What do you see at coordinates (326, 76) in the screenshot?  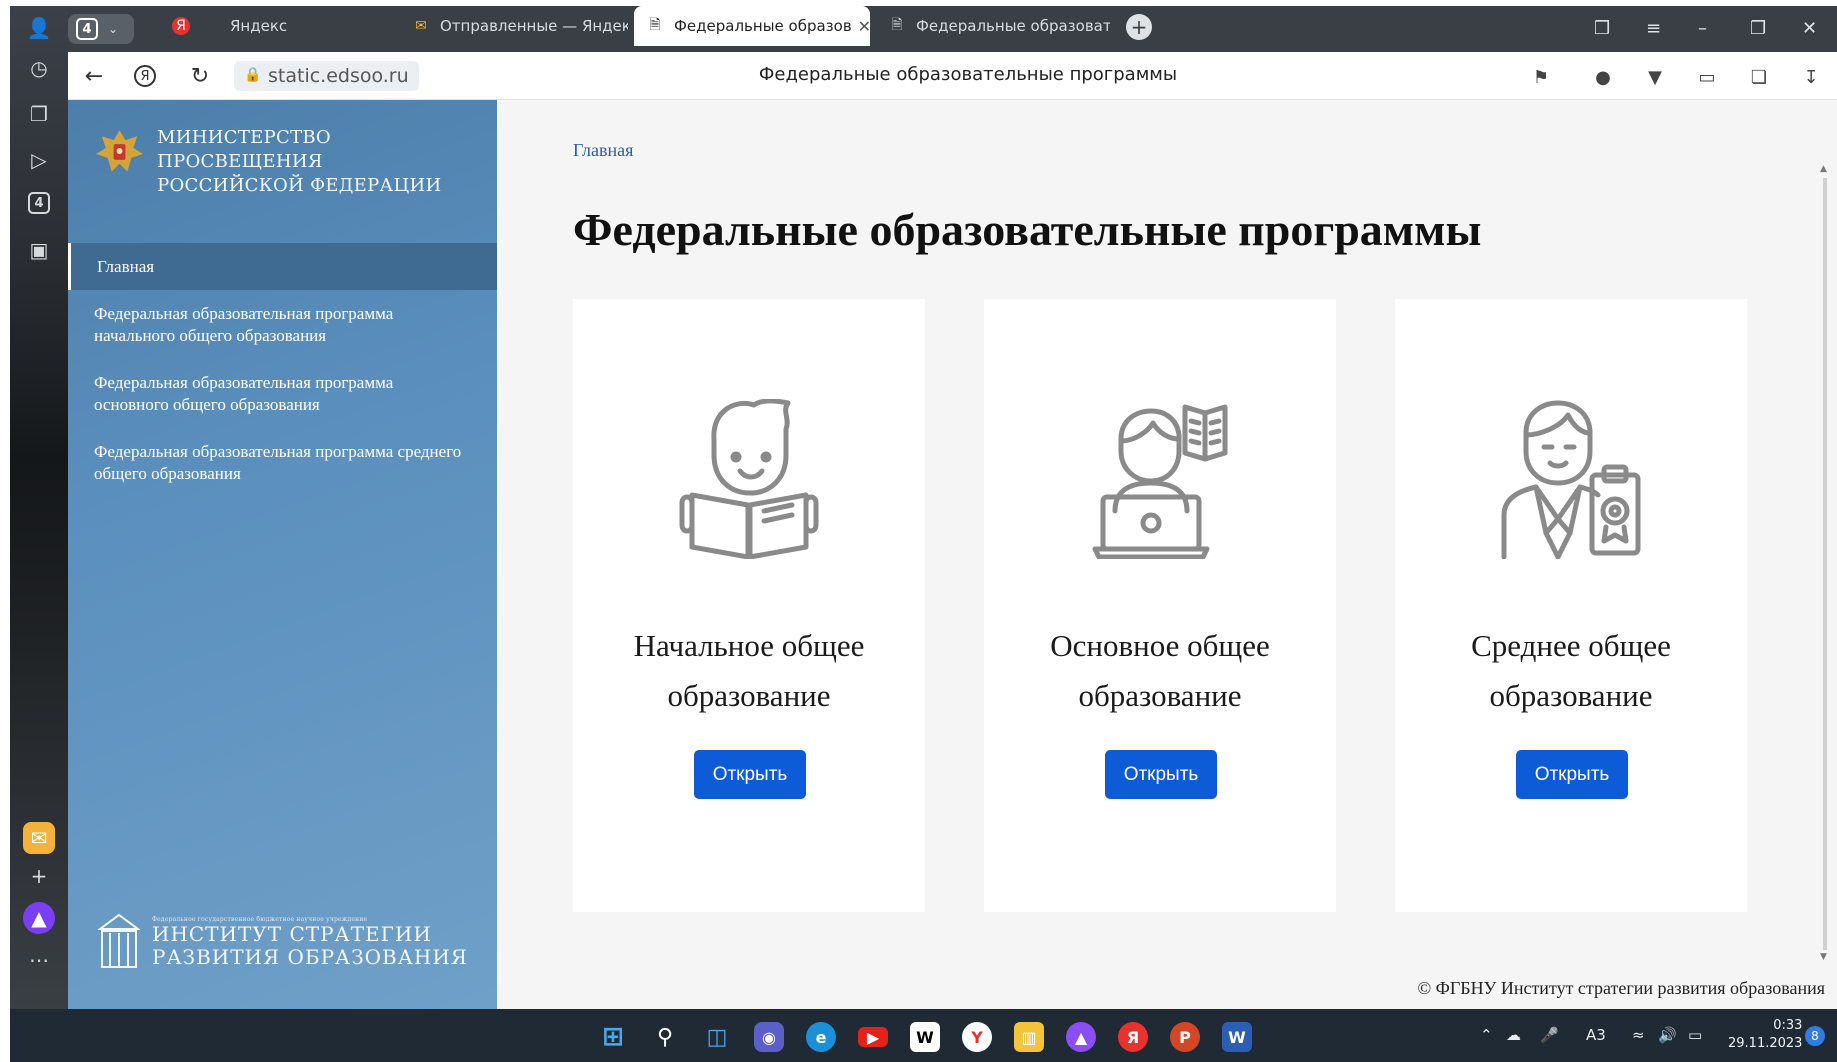 I see `url-field: 🔒 static.edsoo.ru` at bounding box center [326, 76].